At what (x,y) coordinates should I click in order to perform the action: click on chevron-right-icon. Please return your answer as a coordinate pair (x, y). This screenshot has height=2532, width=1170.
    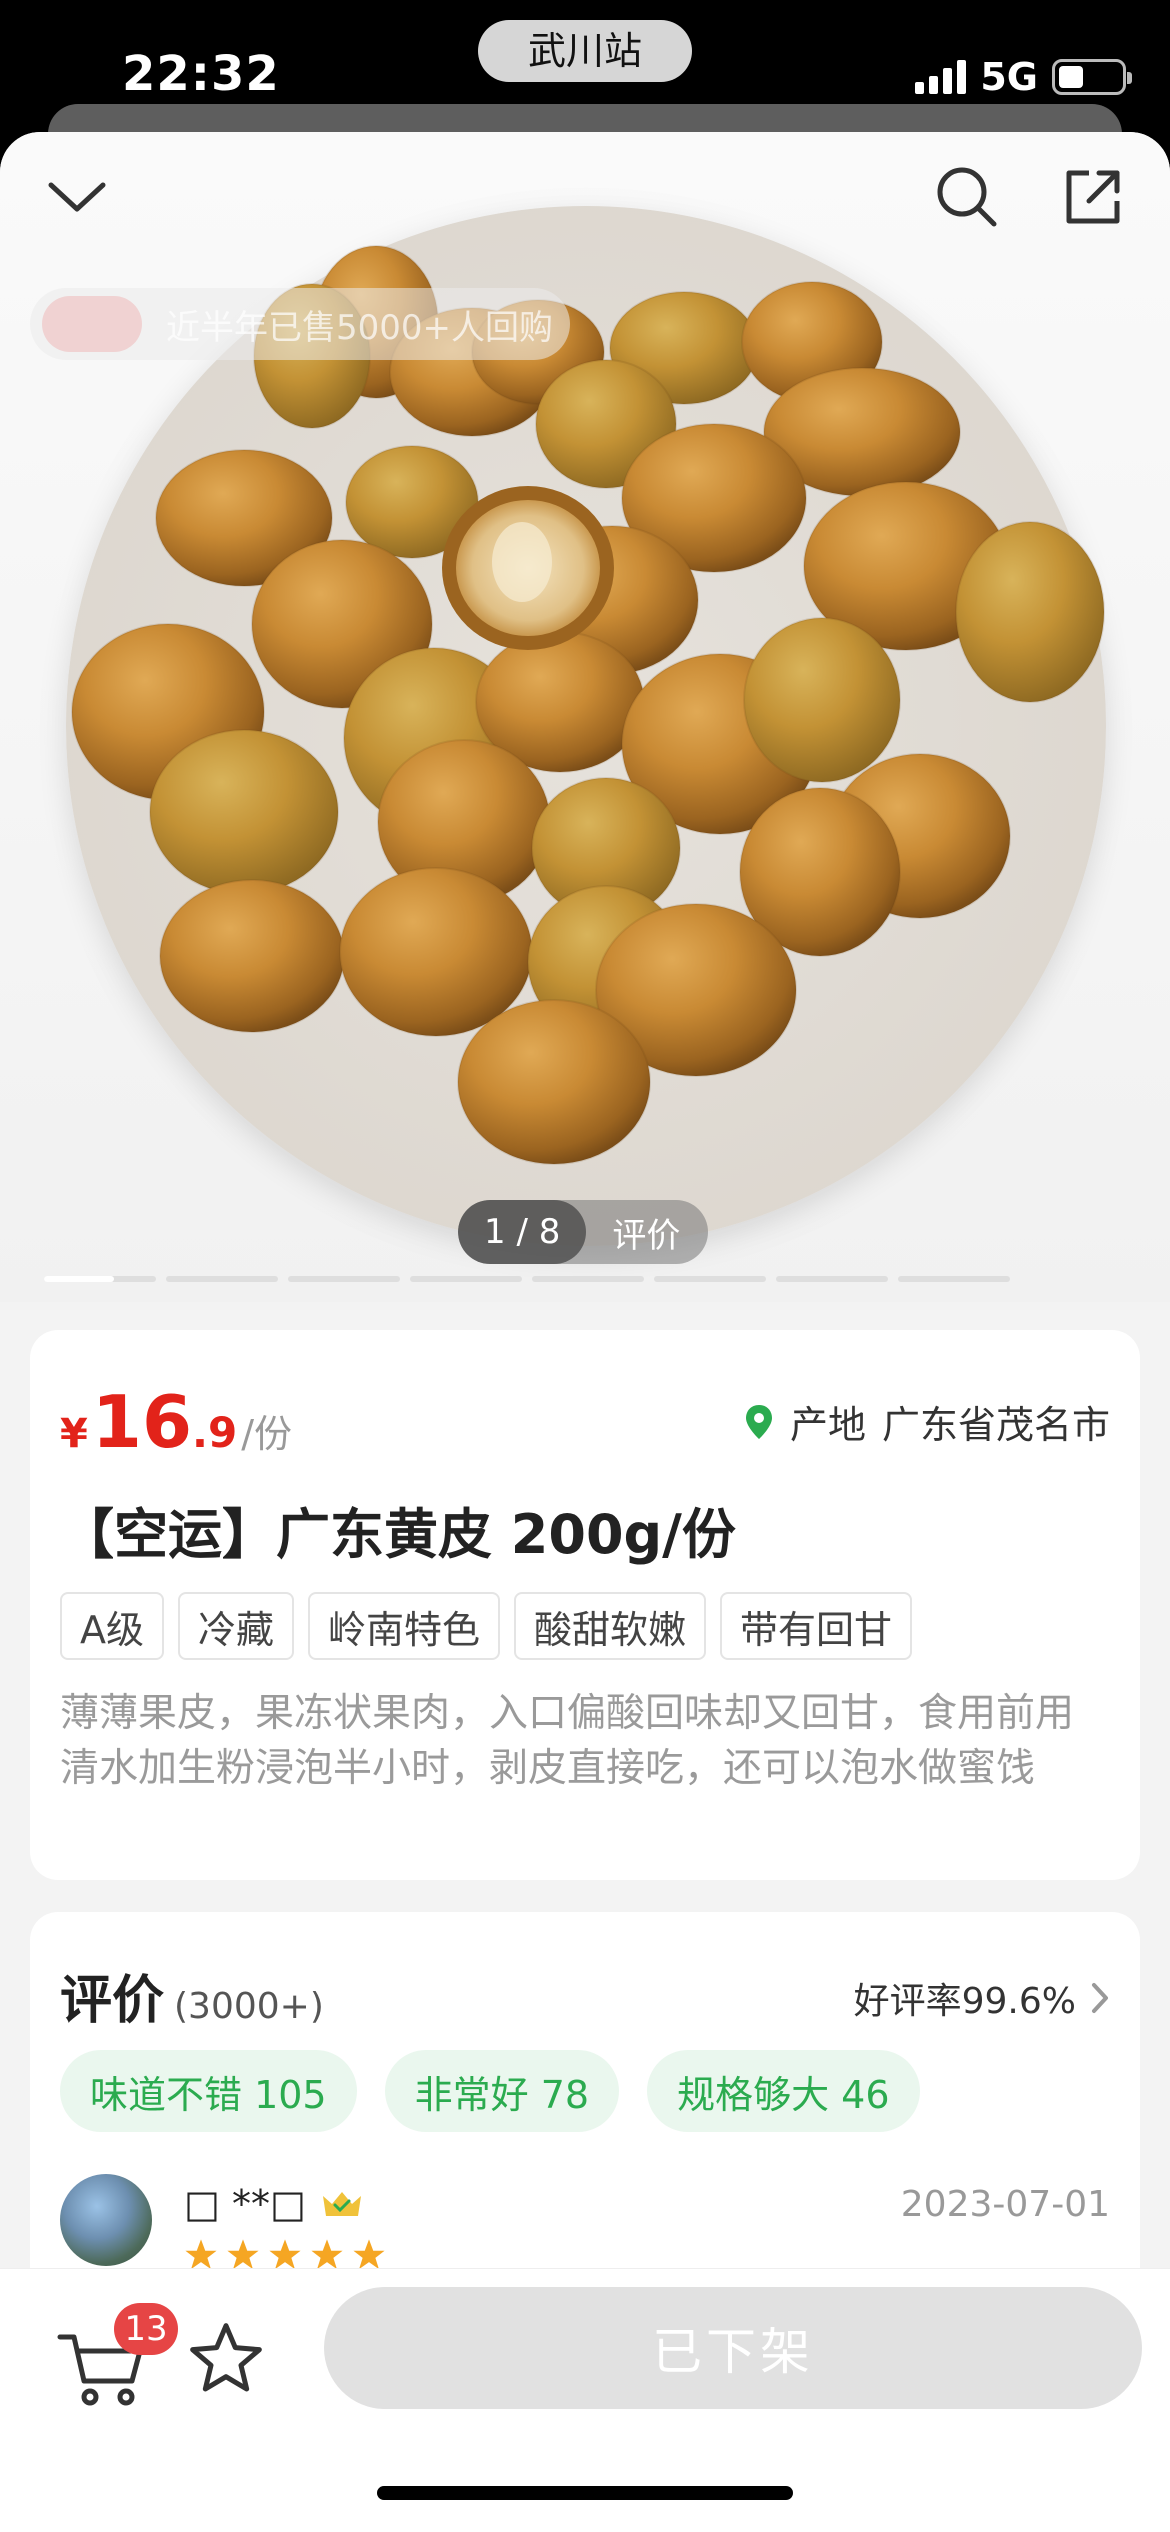
    Looking at the image, I should click on (1100, 1998).